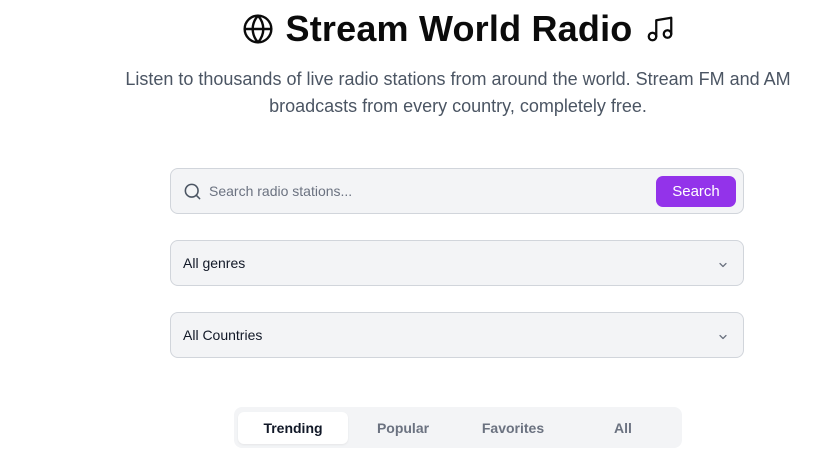 The image size is (818, 473). What do you see at coordinates (457, 263) in the screenshot?
I see `genre-select: All genres` at bounding box center [457, 263].